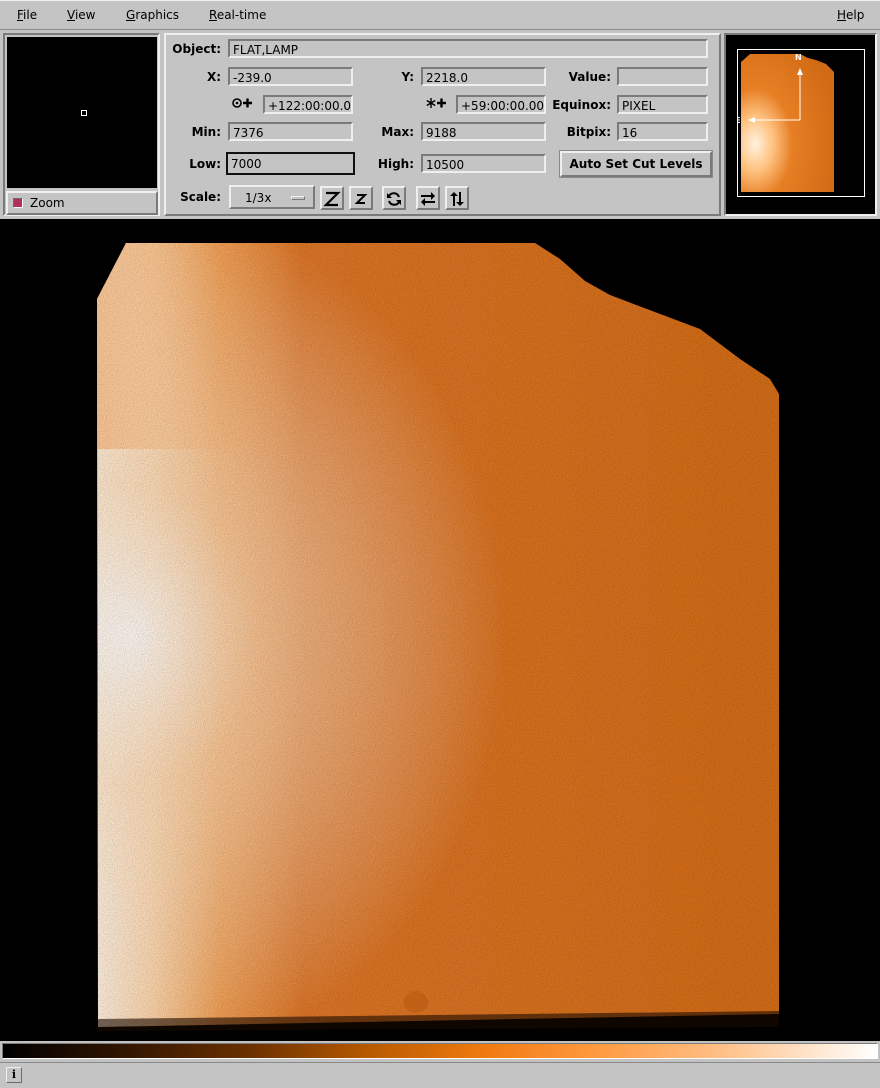  Describe the element at coordinates (483, 76) in the screenshot. I see `y-field: 2218.0` at that location.